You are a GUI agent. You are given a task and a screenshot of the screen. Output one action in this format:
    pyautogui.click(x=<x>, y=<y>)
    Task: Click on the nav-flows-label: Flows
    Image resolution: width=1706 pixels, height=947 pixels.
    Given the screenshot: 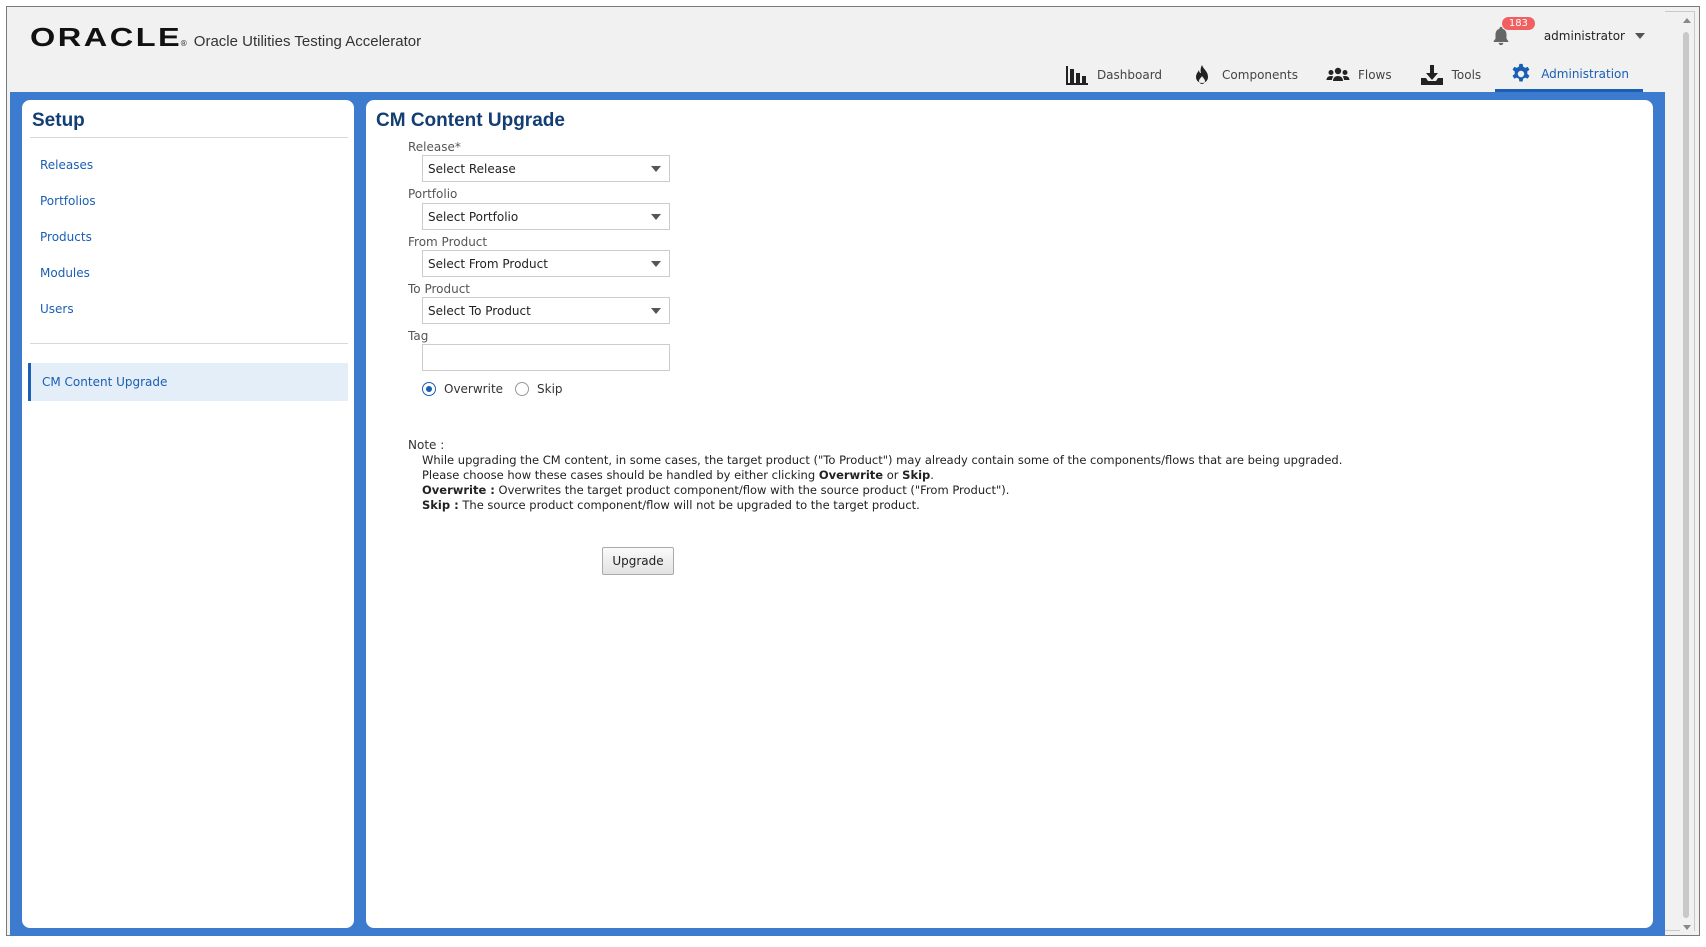 What is the action you would take?
    pyautogui.click(x=1374, y=75)
    